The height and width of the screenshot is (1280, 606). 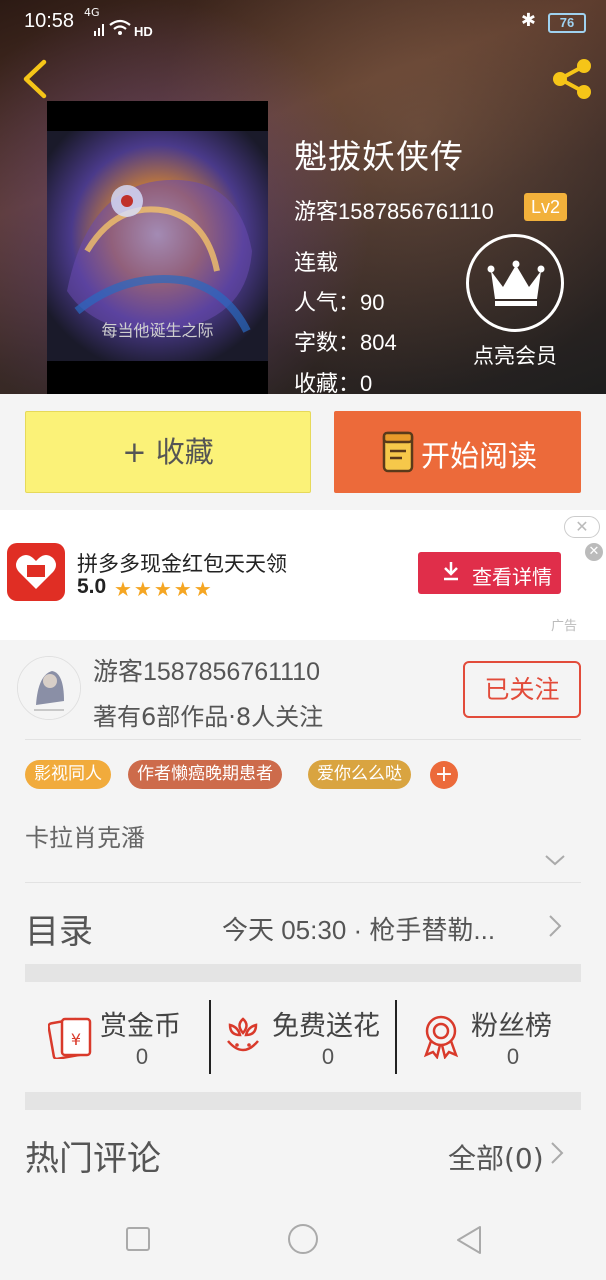 I want to click on bluetooth-icon: ✱, so click(x=528, y=20).